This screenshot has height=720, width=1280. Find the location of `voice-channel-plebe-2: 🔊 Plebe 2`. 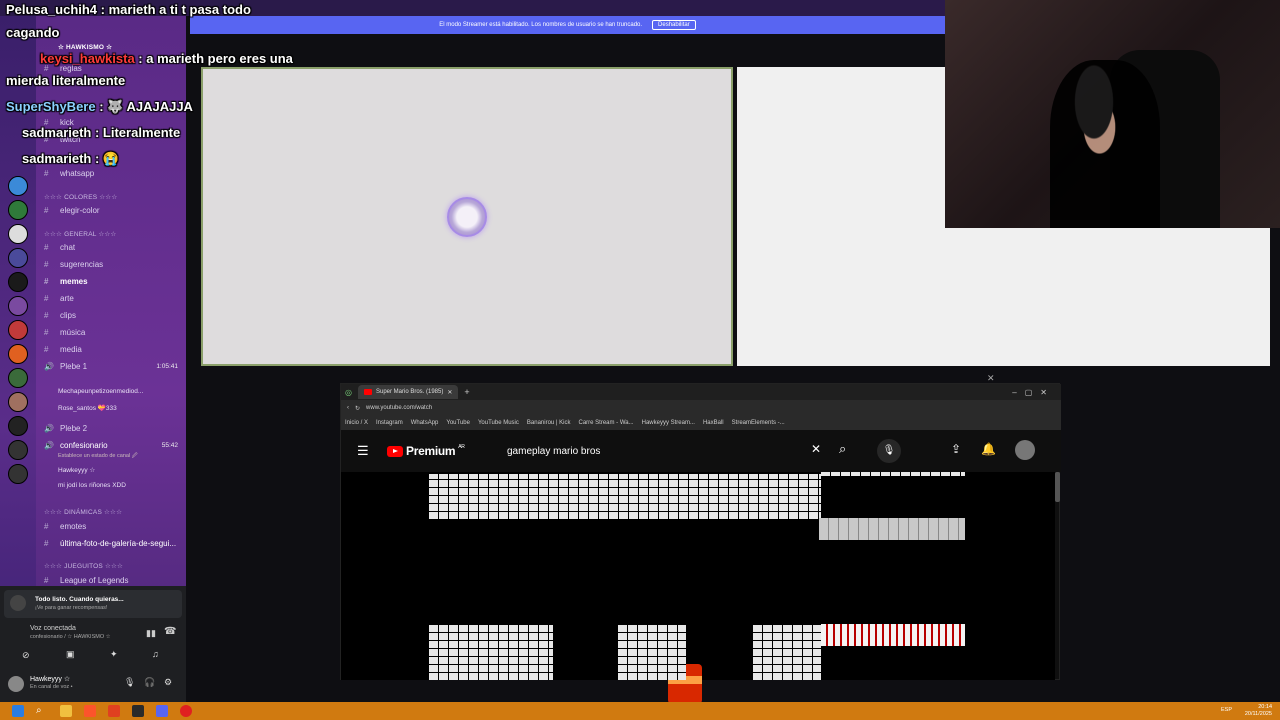

voice-channel-plebe-2: 🔊 Plebe 2 is located at coordinates (65, 428).